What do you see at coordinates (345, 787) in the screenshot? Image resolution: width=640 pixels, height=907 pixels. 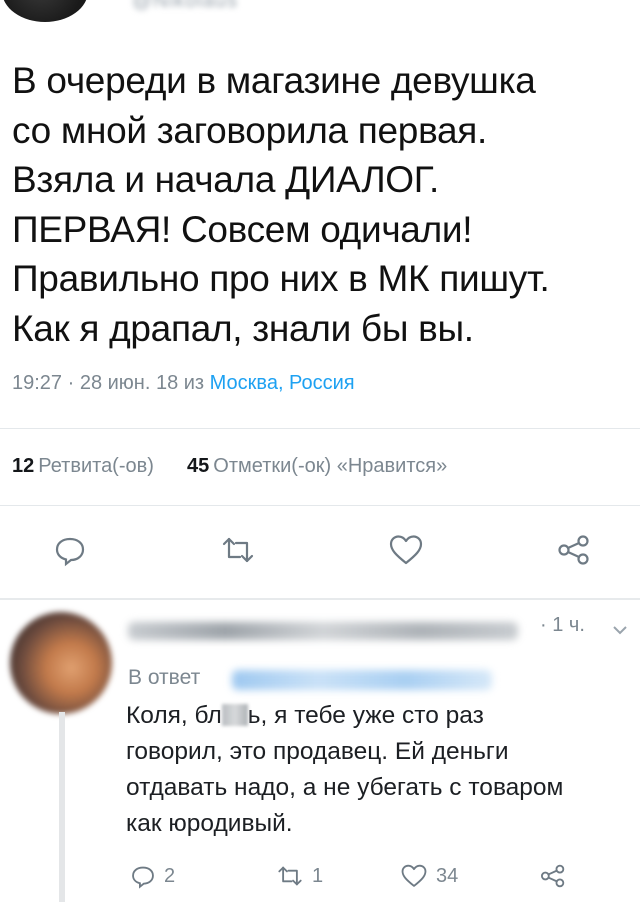 I see `reply-line: отдавать надо, а не убегать с товаром` at bounding box center [345, 787].